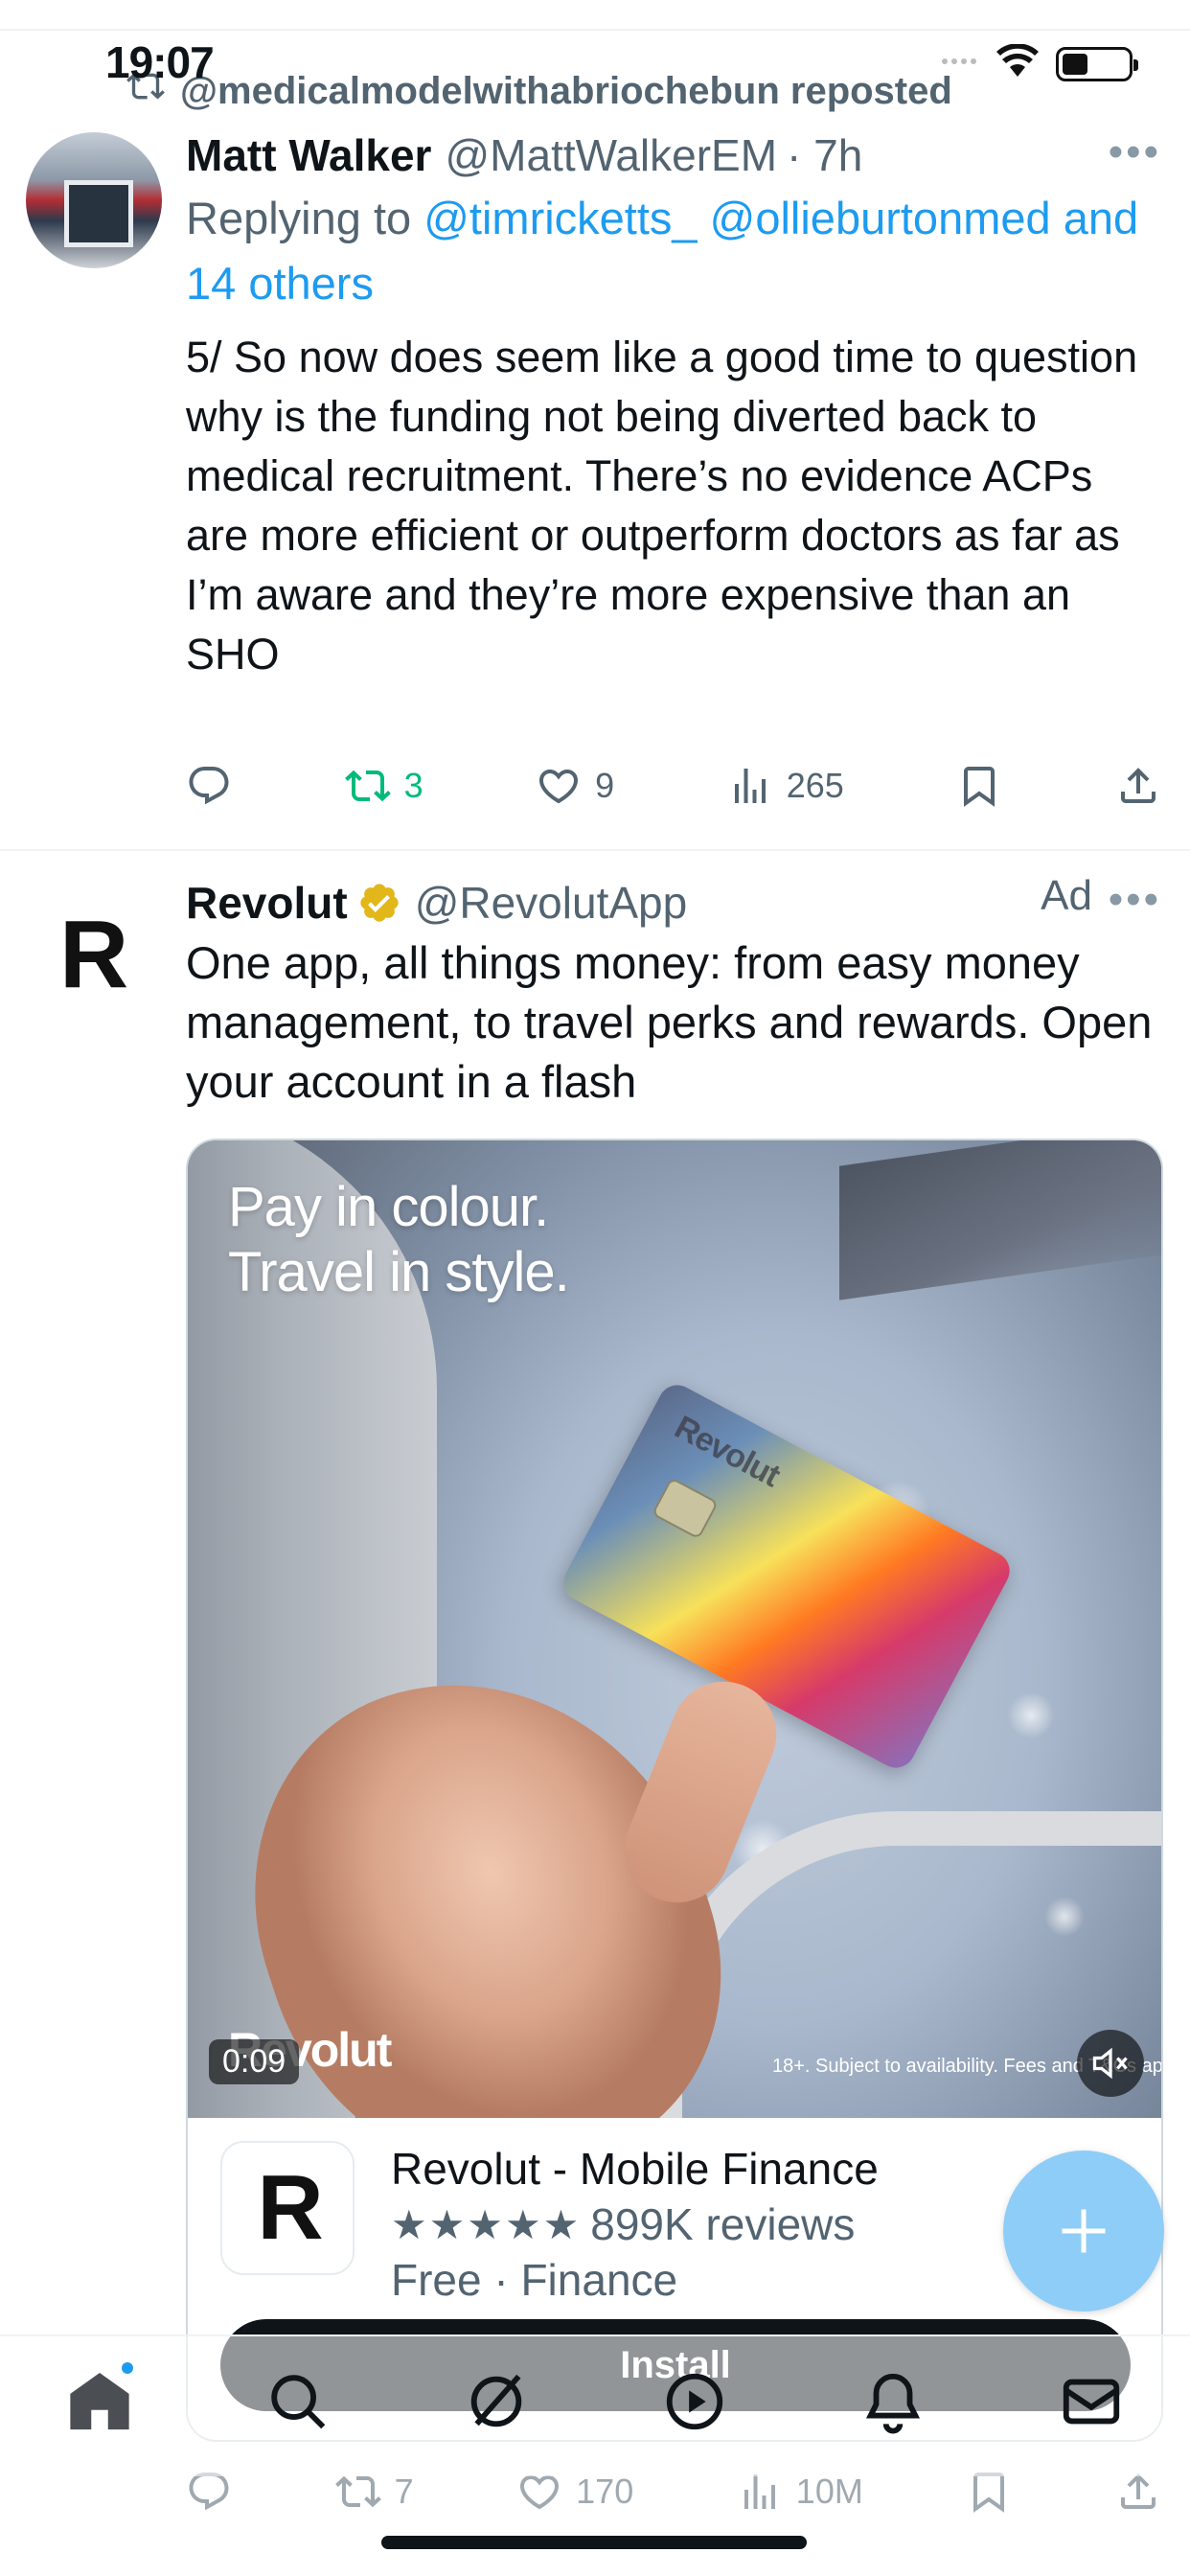 This screenshot has width=1190, height=2576. I want to click on bell-icon, so click(893, 2403).